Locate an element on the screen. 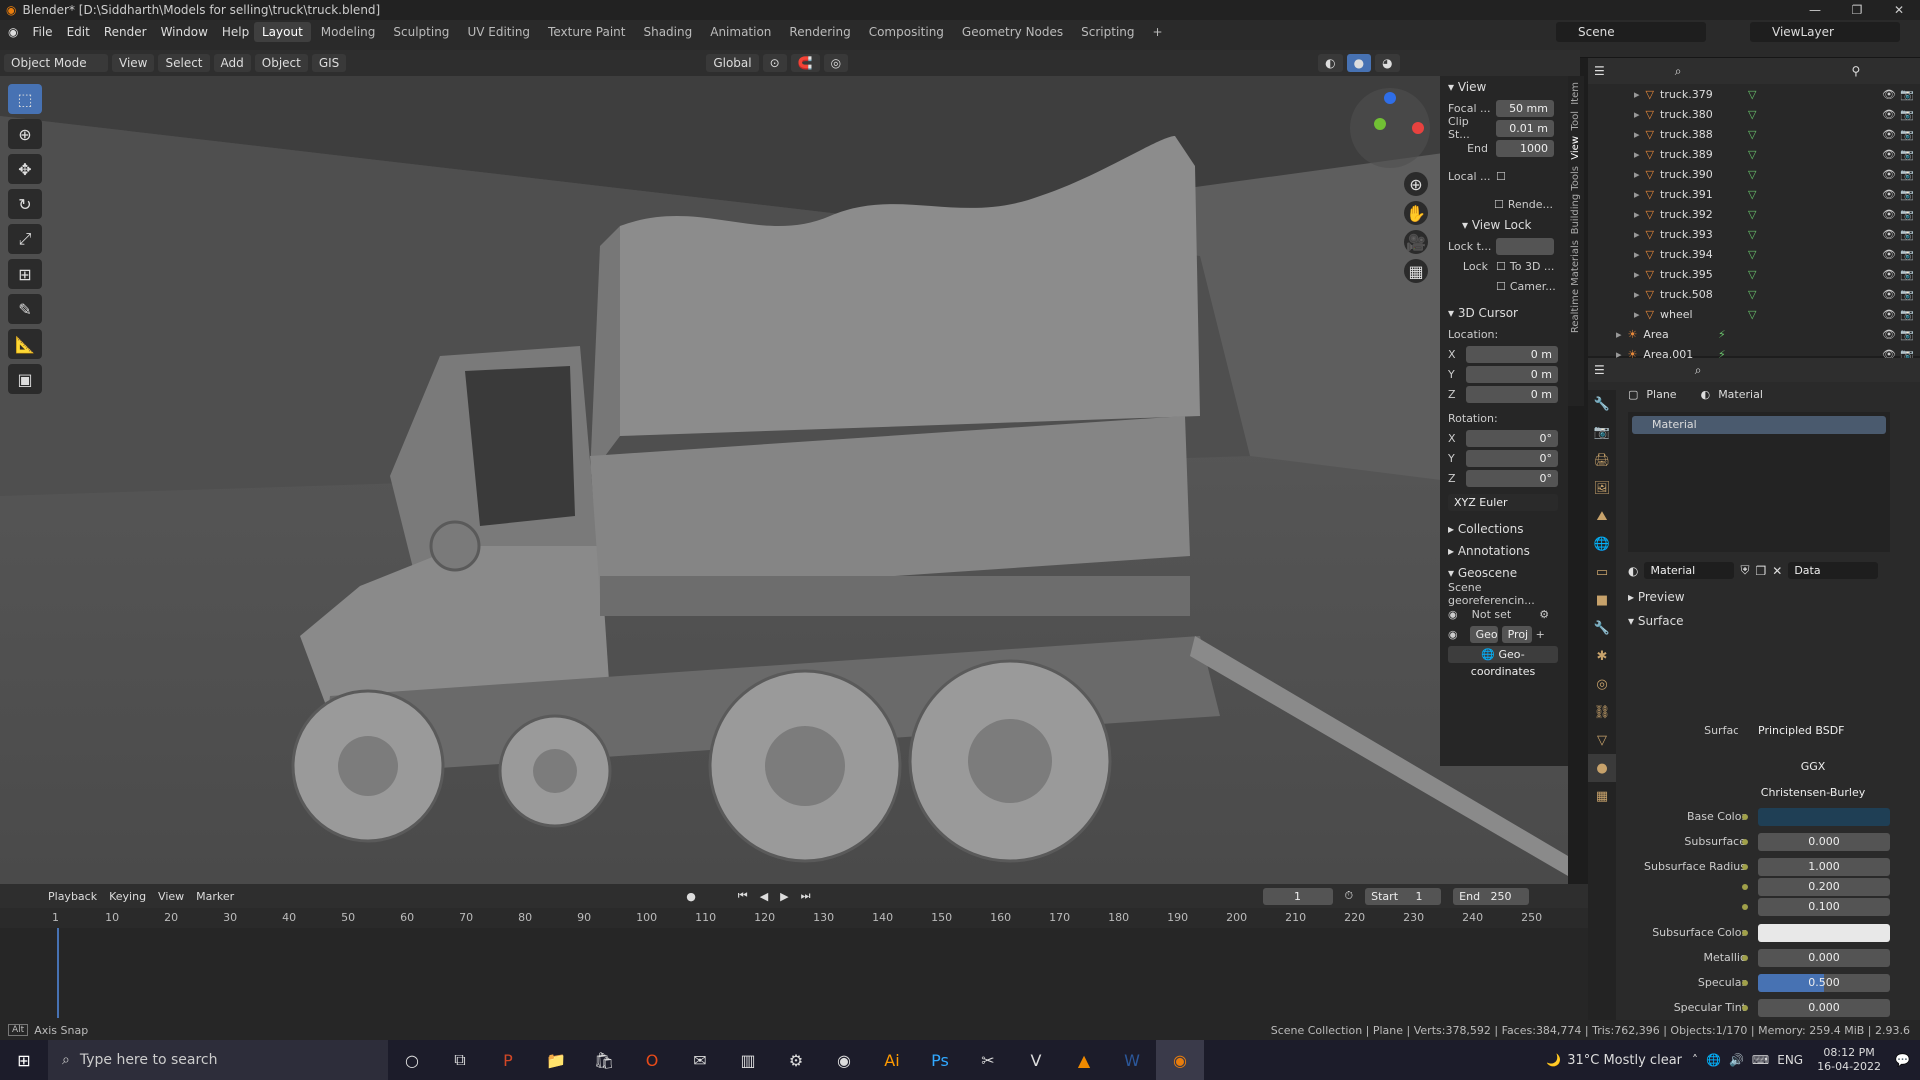 This screenshot has height=1080, width=1920. collection-props-icon: ▭ is located at coordinates (1602, 572).